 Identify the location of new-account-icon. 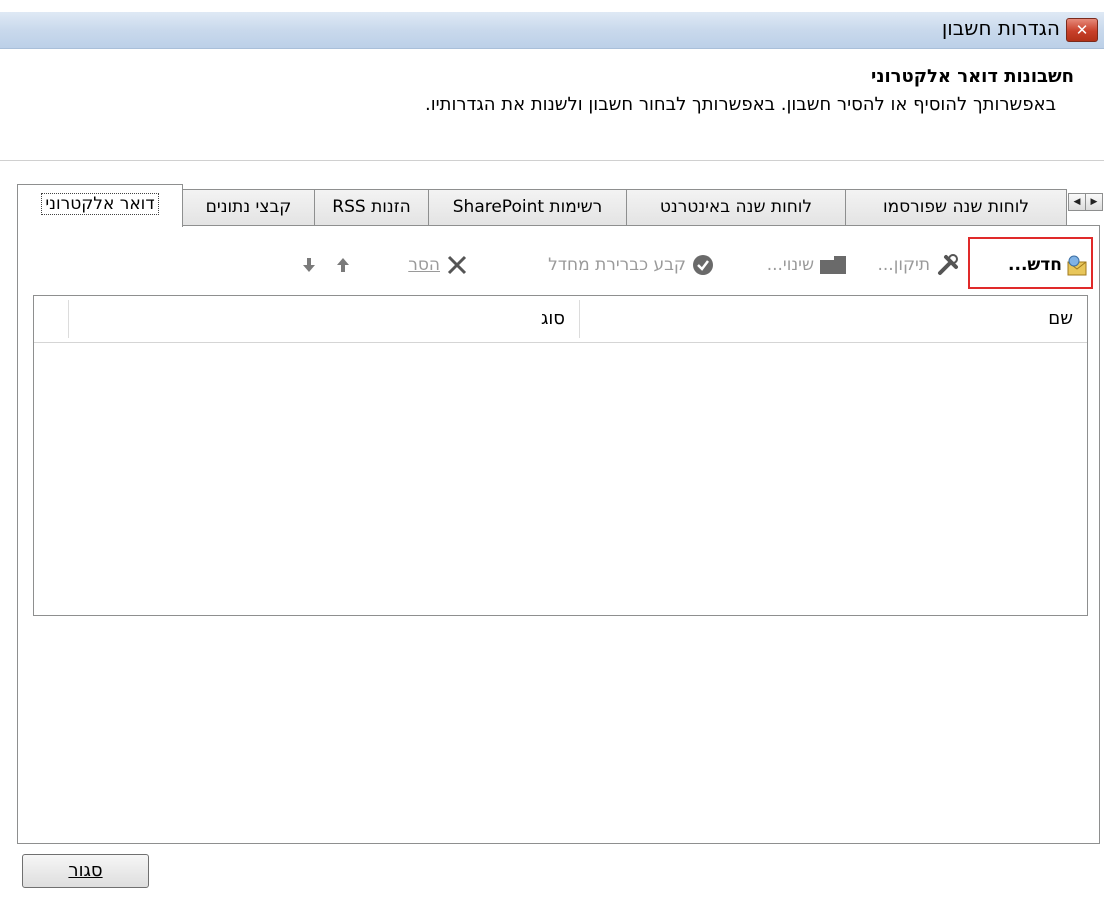
(1077, 265).